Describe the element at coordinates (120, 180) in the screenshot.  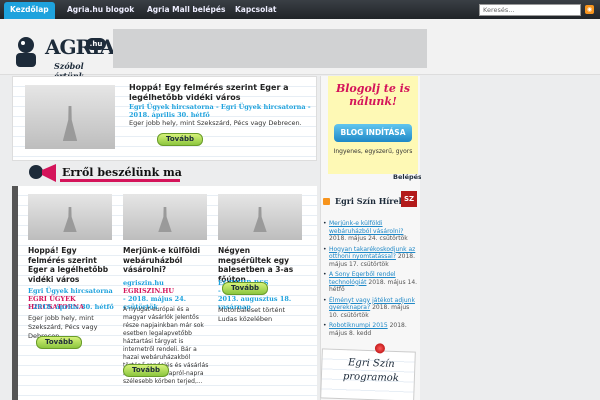
I see `section-underline` at that location.